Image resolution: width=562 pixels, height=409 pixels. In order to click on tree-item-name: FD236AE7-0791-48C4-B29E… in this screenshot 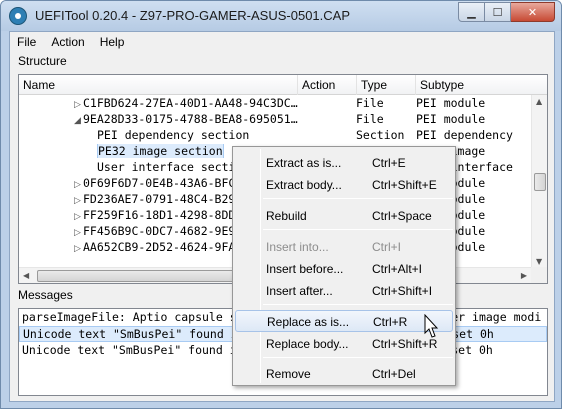, I will do `click(166, 199)`.